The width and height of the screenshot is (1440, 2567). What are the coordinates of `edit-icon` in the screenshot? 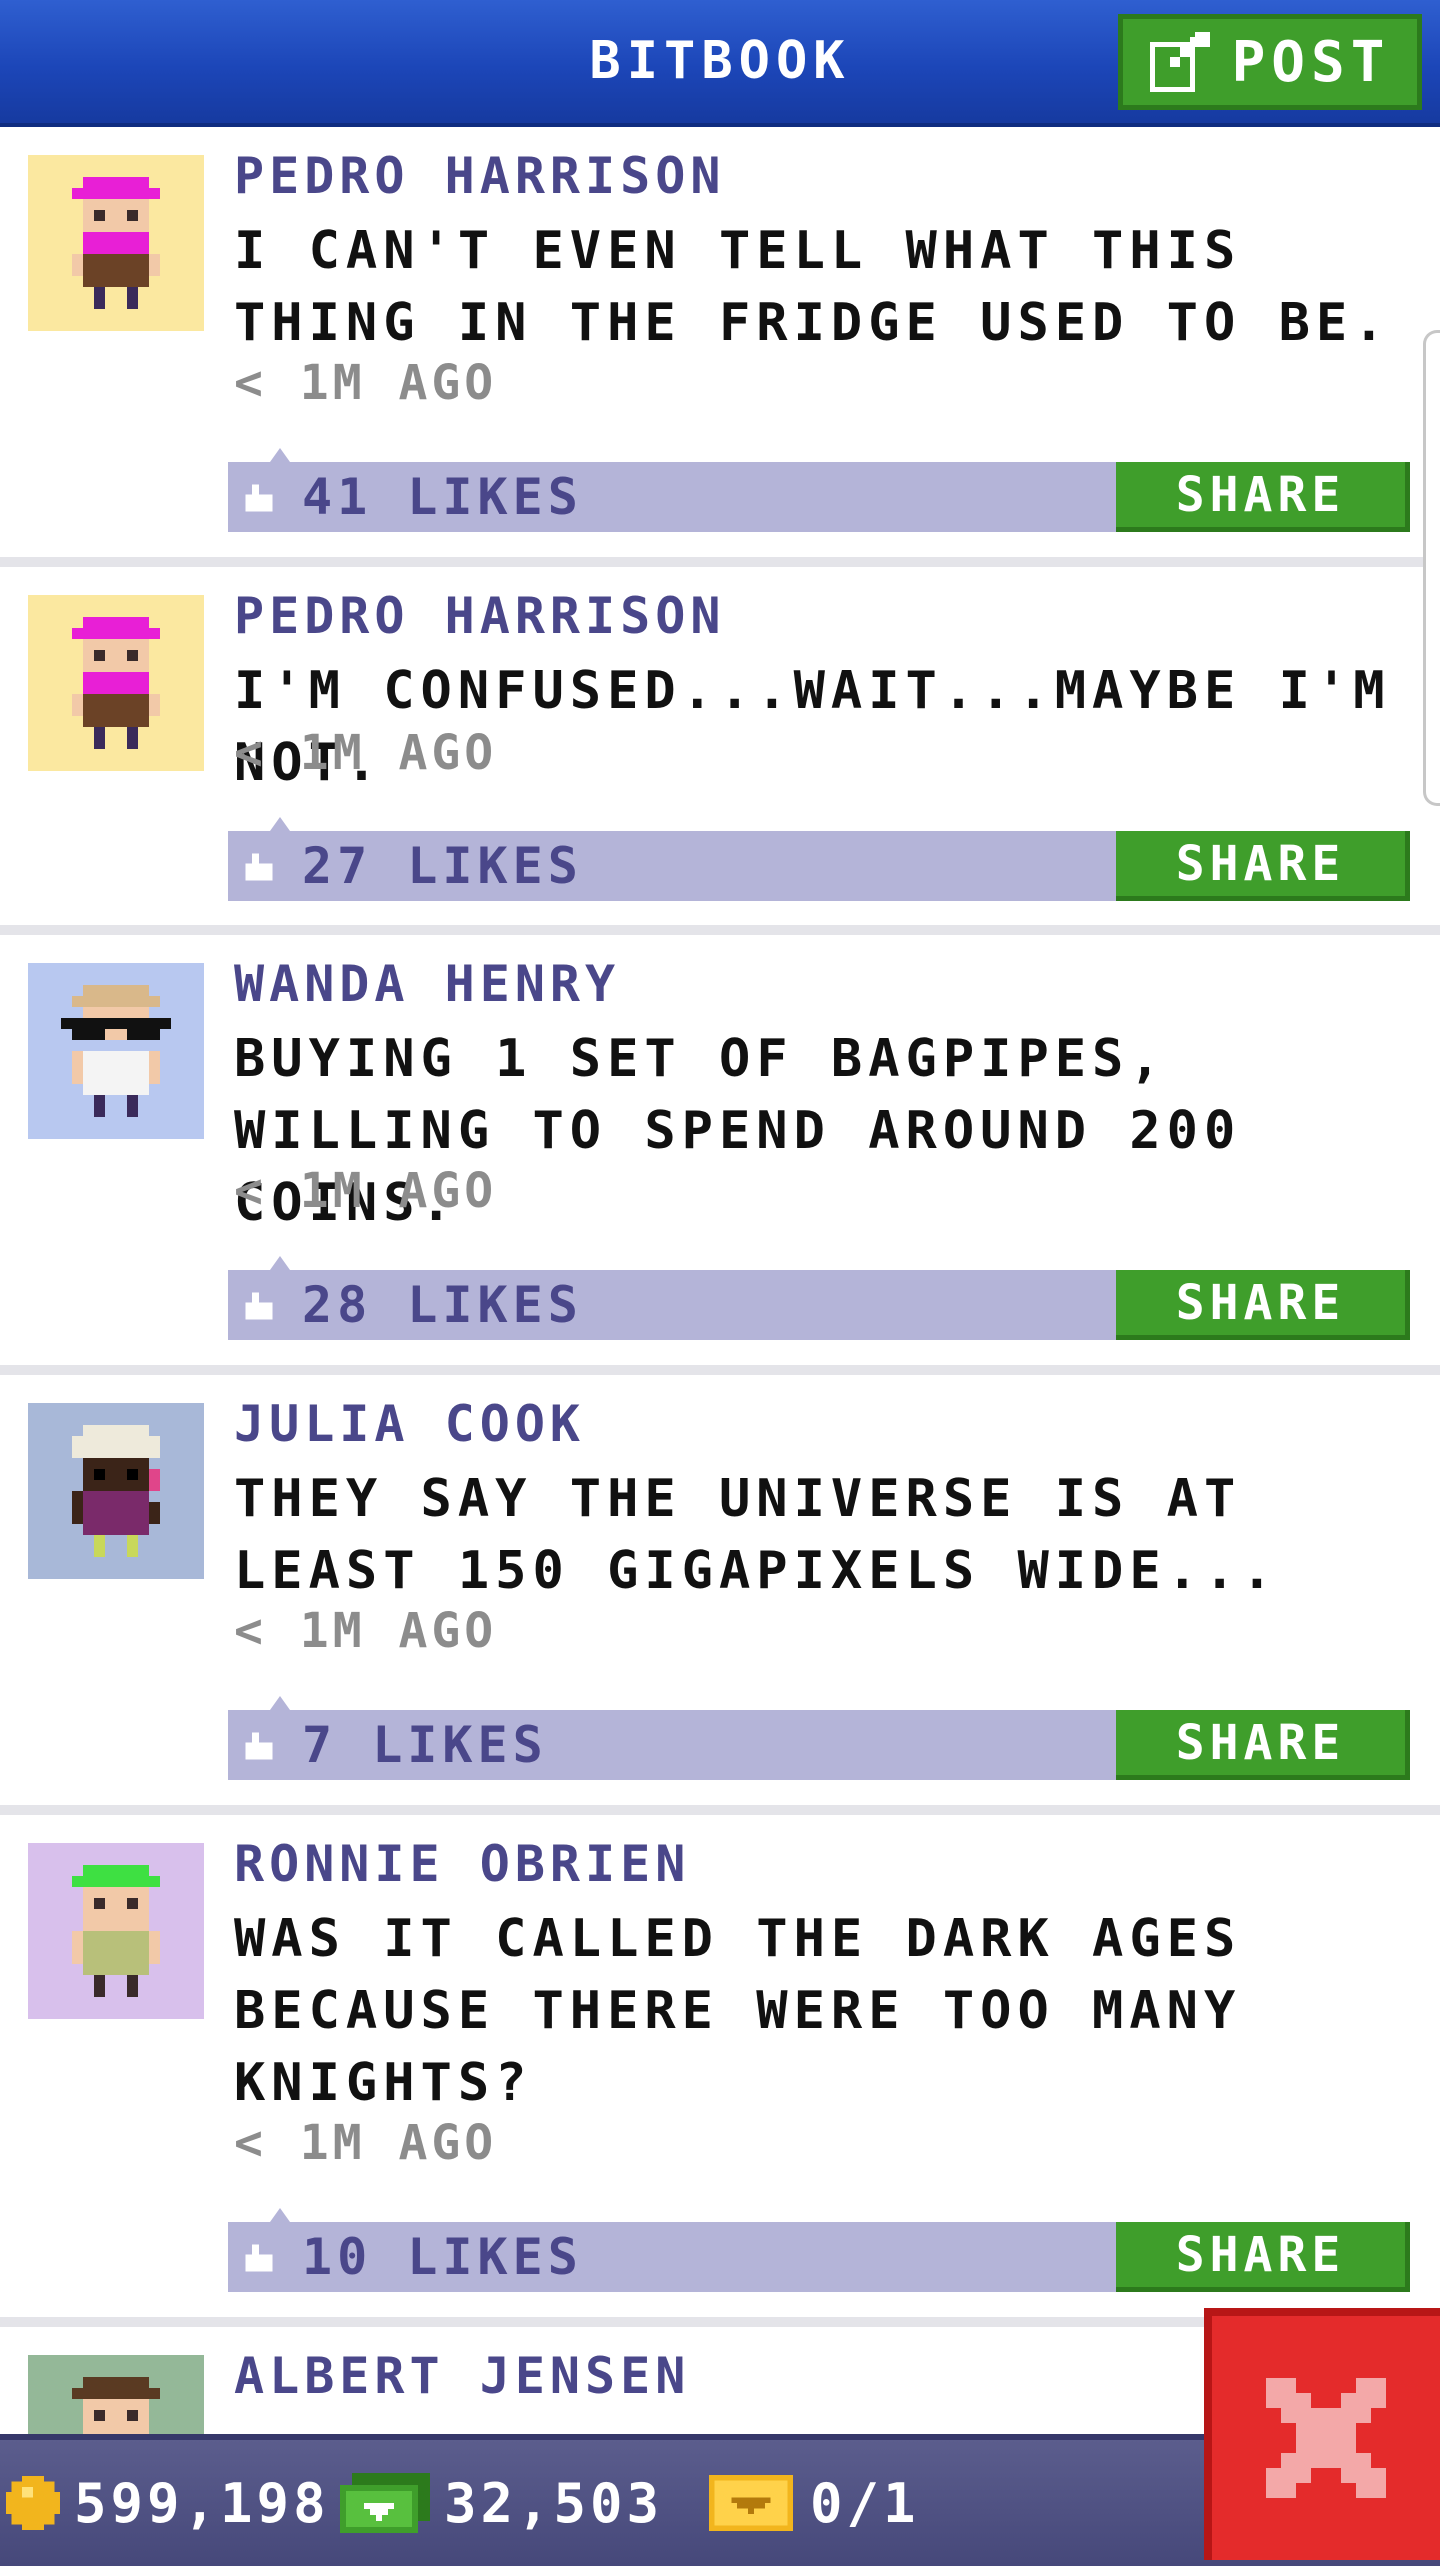 It's located at (1179, 62).